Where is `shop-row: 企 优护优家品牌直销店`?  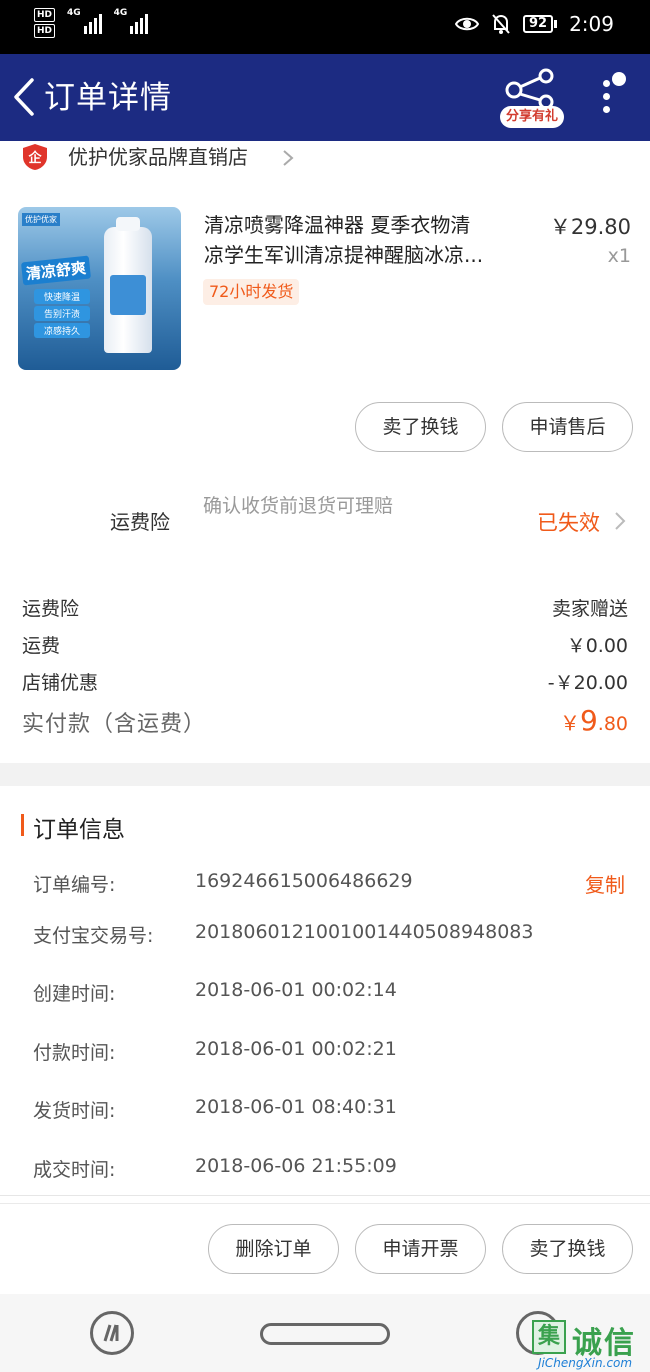 shop-row: 企 优护优家品牌直销店 is located at coordinates (325, 161).